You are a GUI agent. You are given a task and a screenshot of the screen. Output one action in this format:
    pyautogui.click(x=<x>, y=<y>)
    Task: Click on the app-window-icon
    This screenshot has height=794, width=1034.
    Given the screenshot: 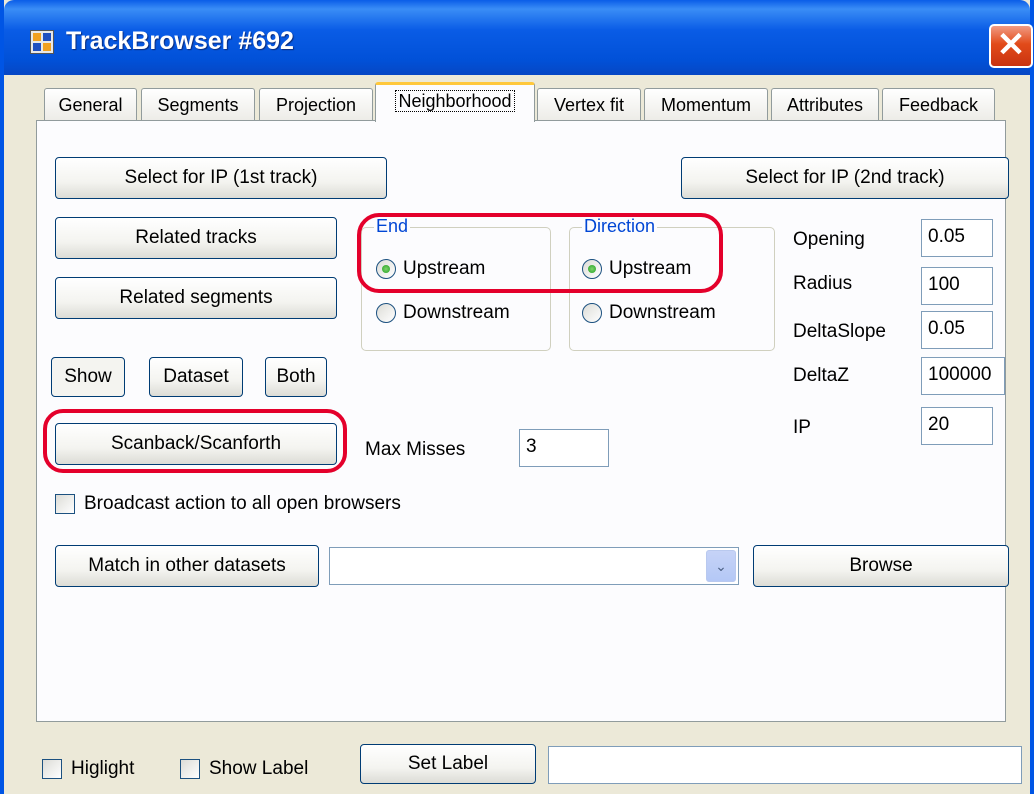 What is the action you would take?
    pyautogui.click(x=42, y=42)
    